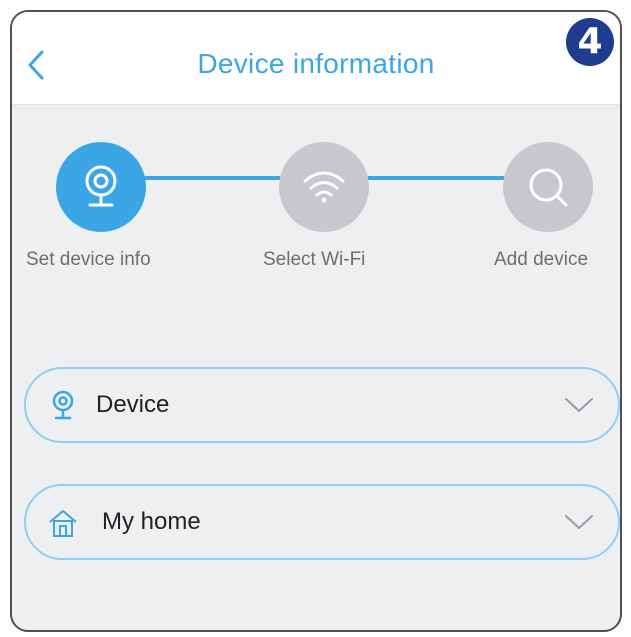 This screenshot has height=637, width=631. I want to click on search-icon, so click(548, 187).